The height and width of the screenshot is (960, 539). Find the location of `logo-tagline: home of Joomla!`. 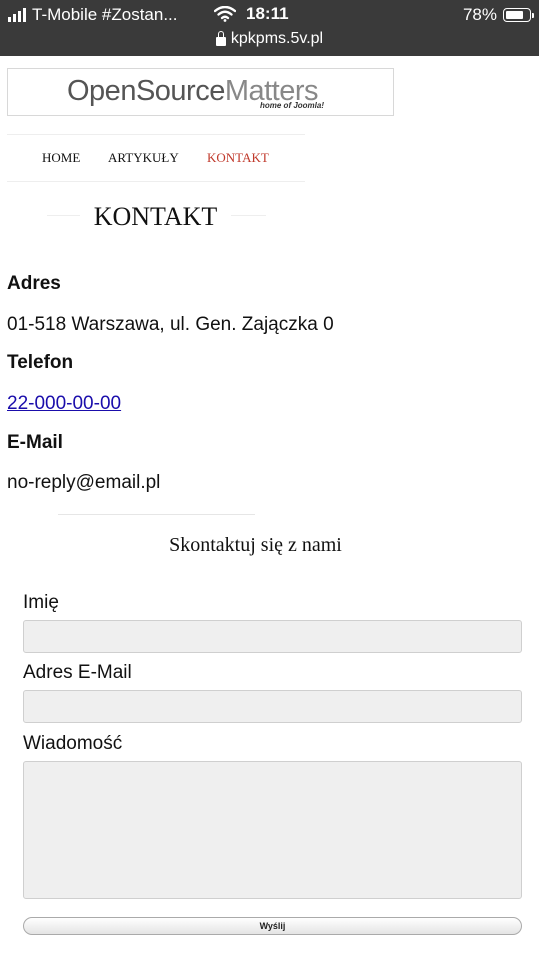

logo-tagline: home of Joomla! is located at coordinates (292, 105).